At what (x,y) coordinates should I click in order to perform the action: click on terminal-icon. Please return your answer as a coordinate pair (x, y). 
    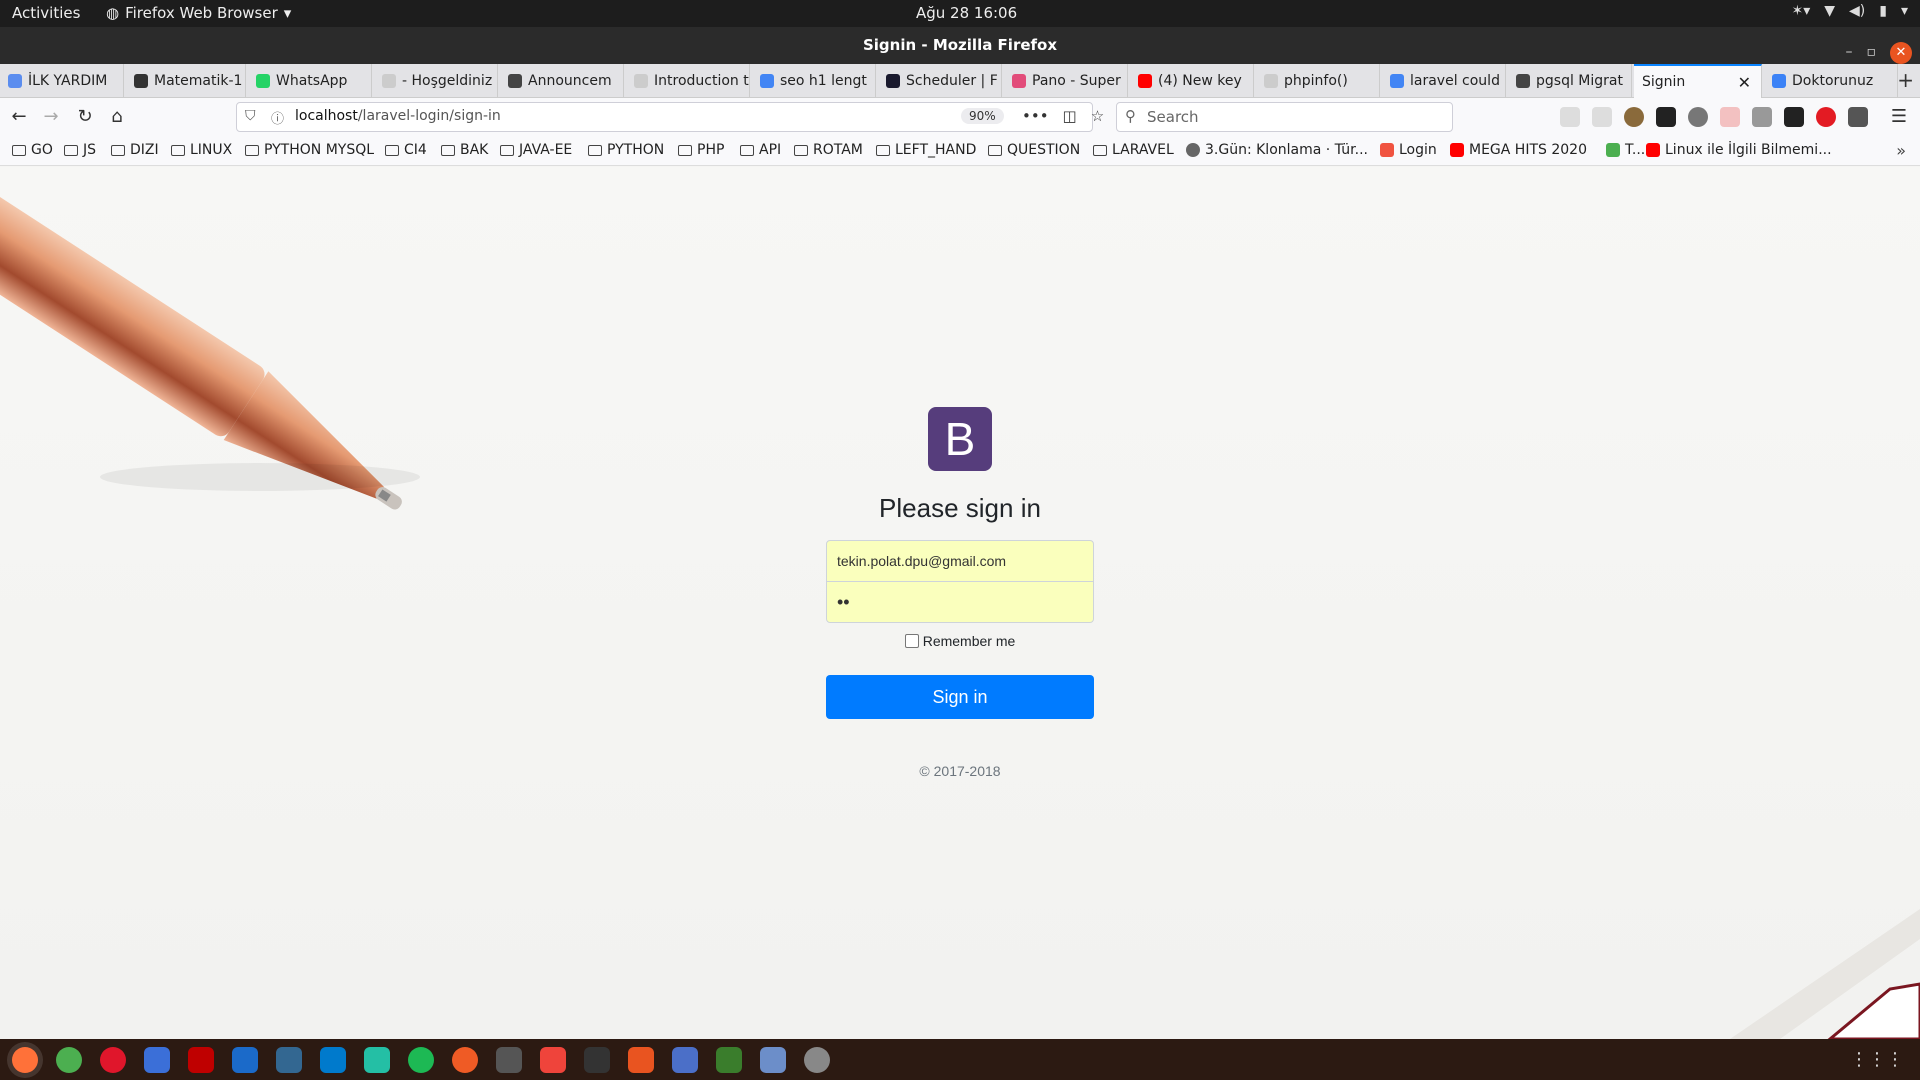
    Looking at the image, I should click on (597, 1060).